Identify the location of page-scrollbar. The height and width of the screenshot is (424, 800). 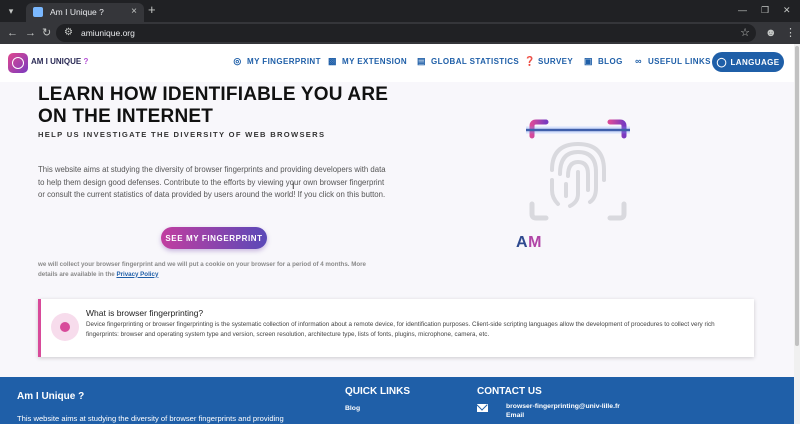
(797, 234).